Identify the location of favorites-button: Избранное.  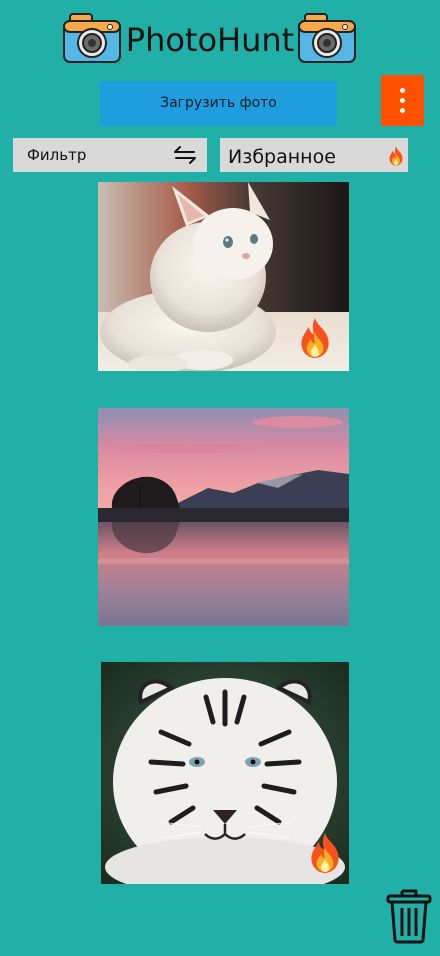
(314, 155).